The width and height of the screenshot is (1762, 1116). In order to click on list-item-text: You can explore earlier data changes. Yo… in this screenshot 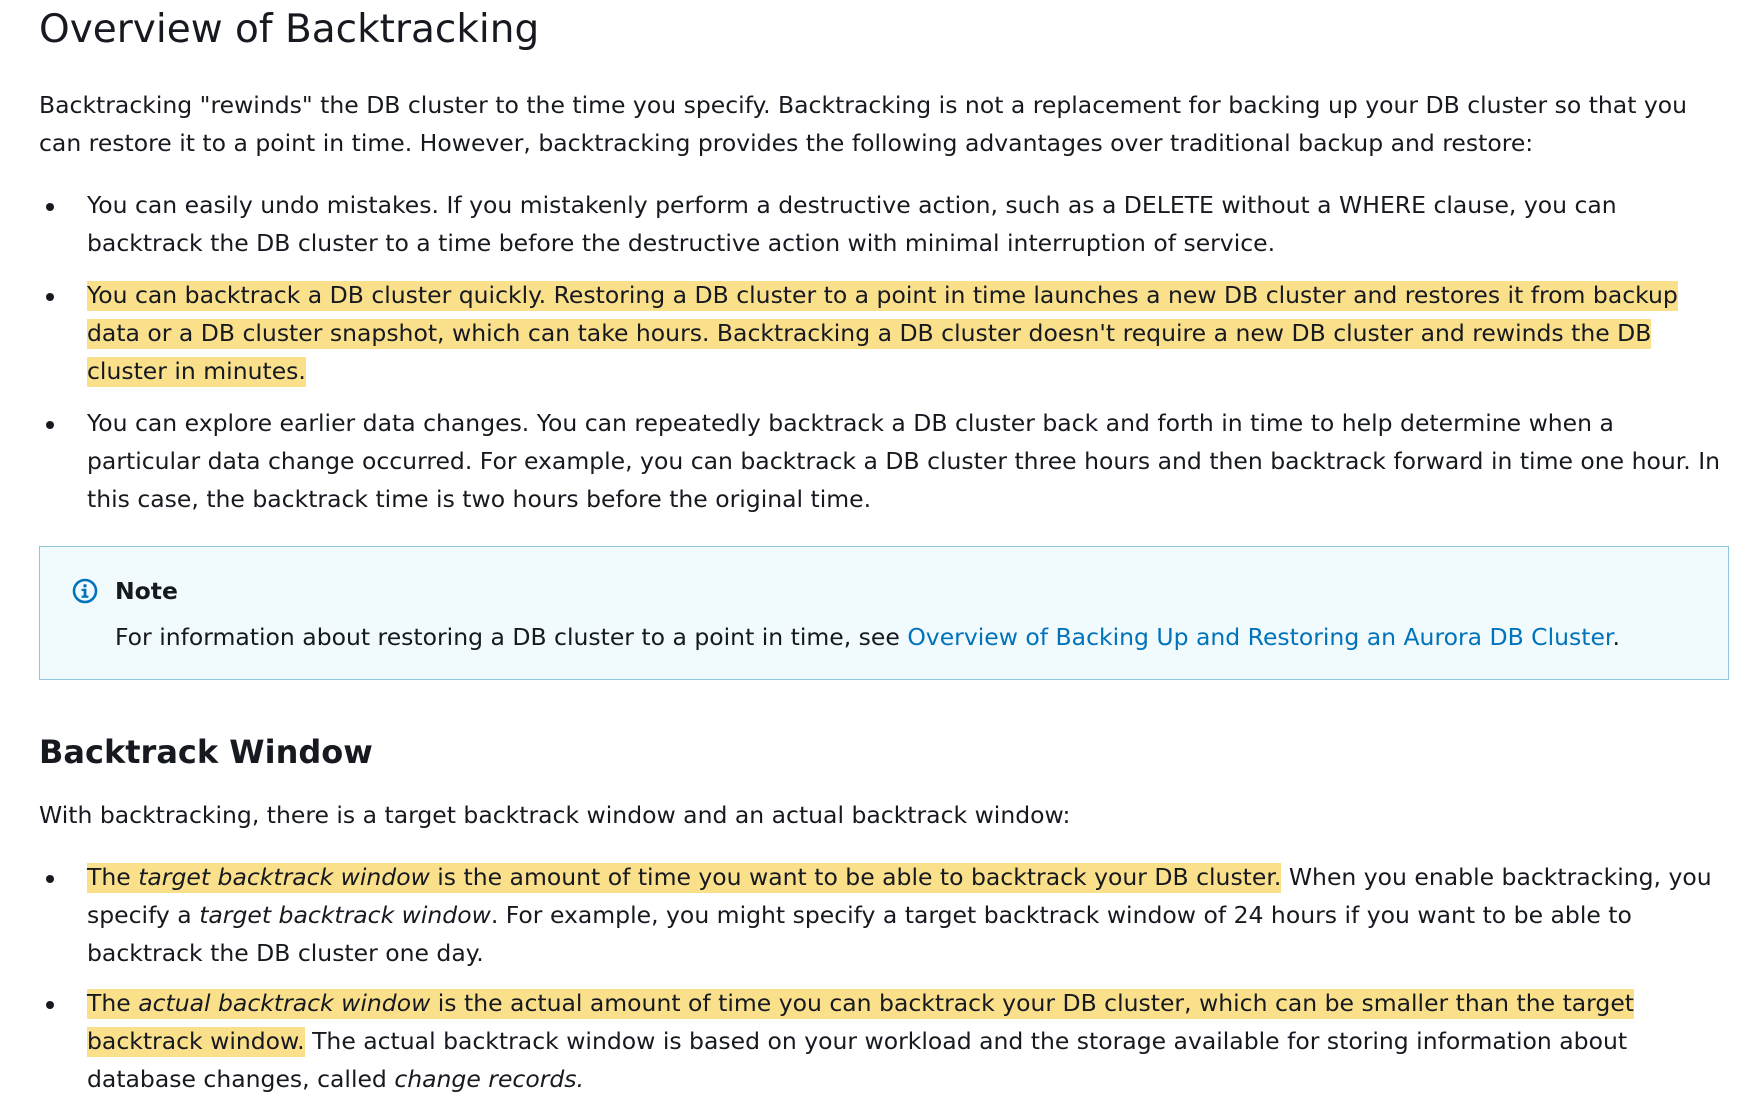, I will do `click(904, 461)`.